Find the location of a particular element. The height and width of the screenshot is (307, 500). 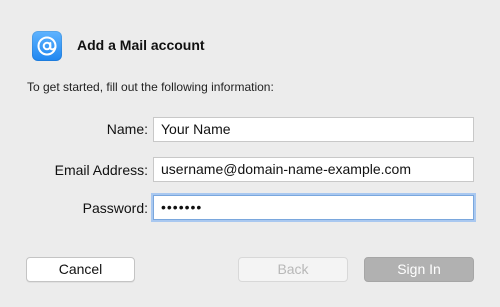

at-sign-glyph is located at coordinates (47, 46).